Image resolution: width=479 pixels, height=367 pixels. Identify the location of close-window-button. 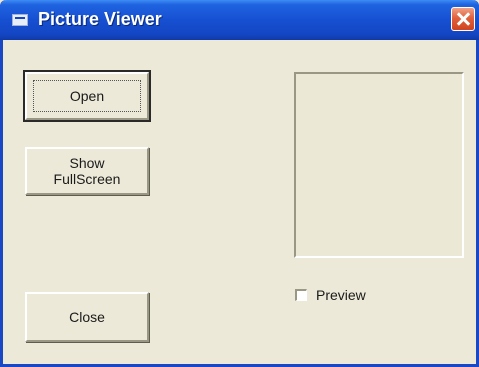
(463, 19).